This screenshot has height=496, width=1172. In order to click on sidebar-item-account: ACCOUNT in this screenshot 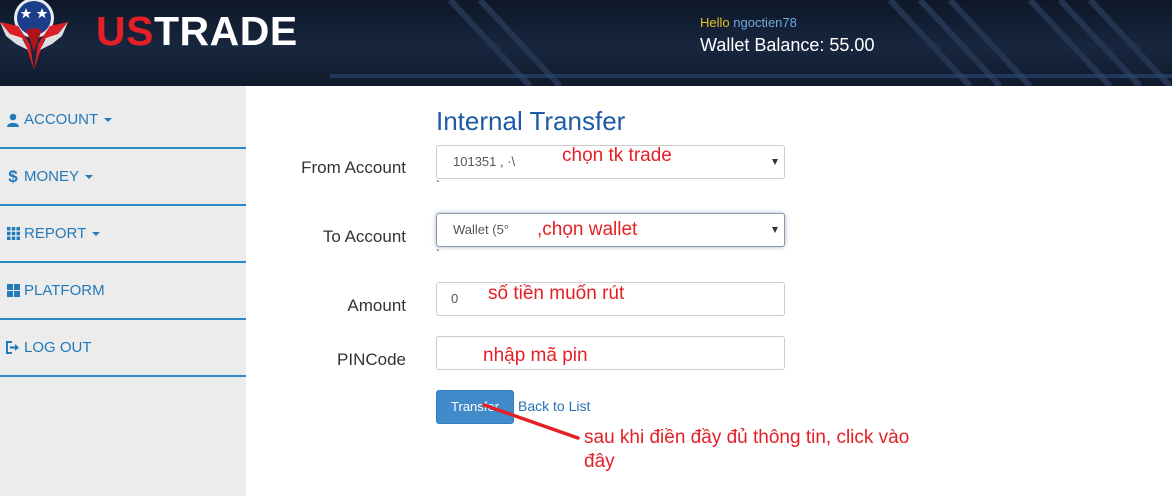, I will do `click(123, 120)`.